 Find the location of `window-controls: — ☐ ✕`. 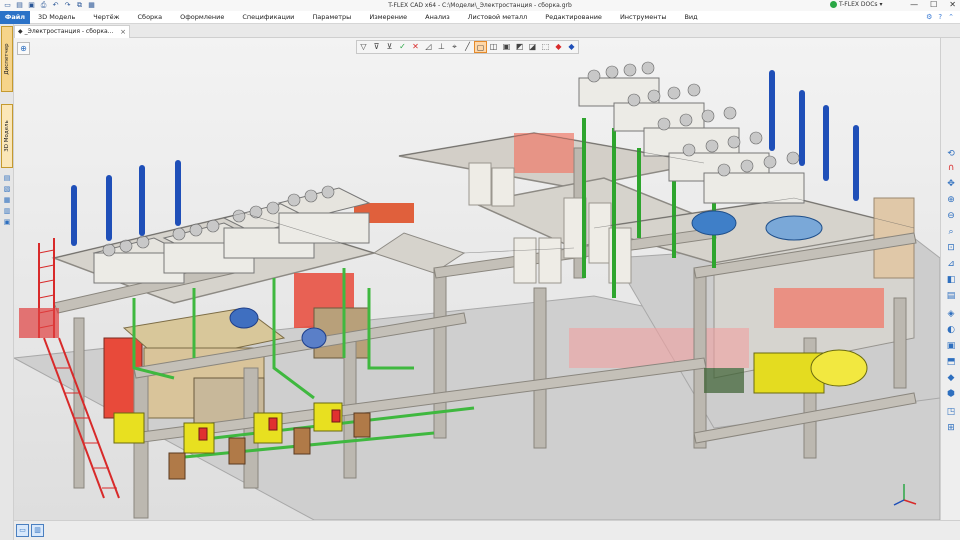

window-controls: — ☐ ✕ is located at coordinates (933, 5).